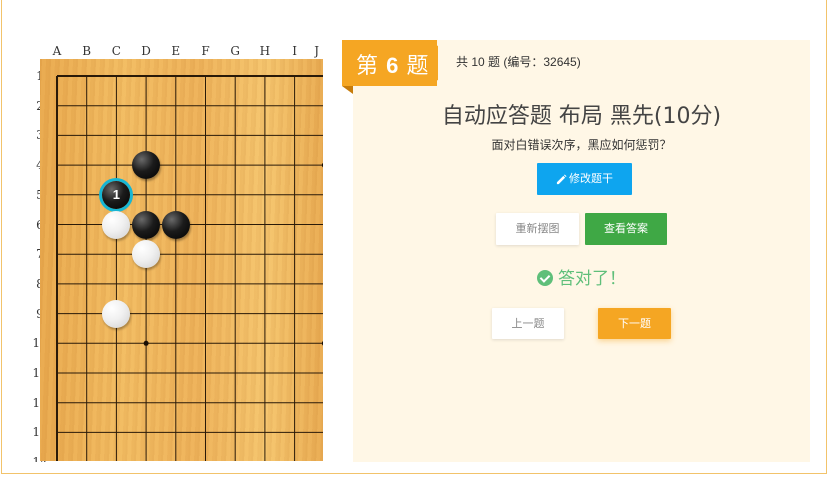 The image size is (830, 477). What do you see at coordinates (57, 51) in the screenshot?
I see `column-label: A` at bounding box center [57, 51].